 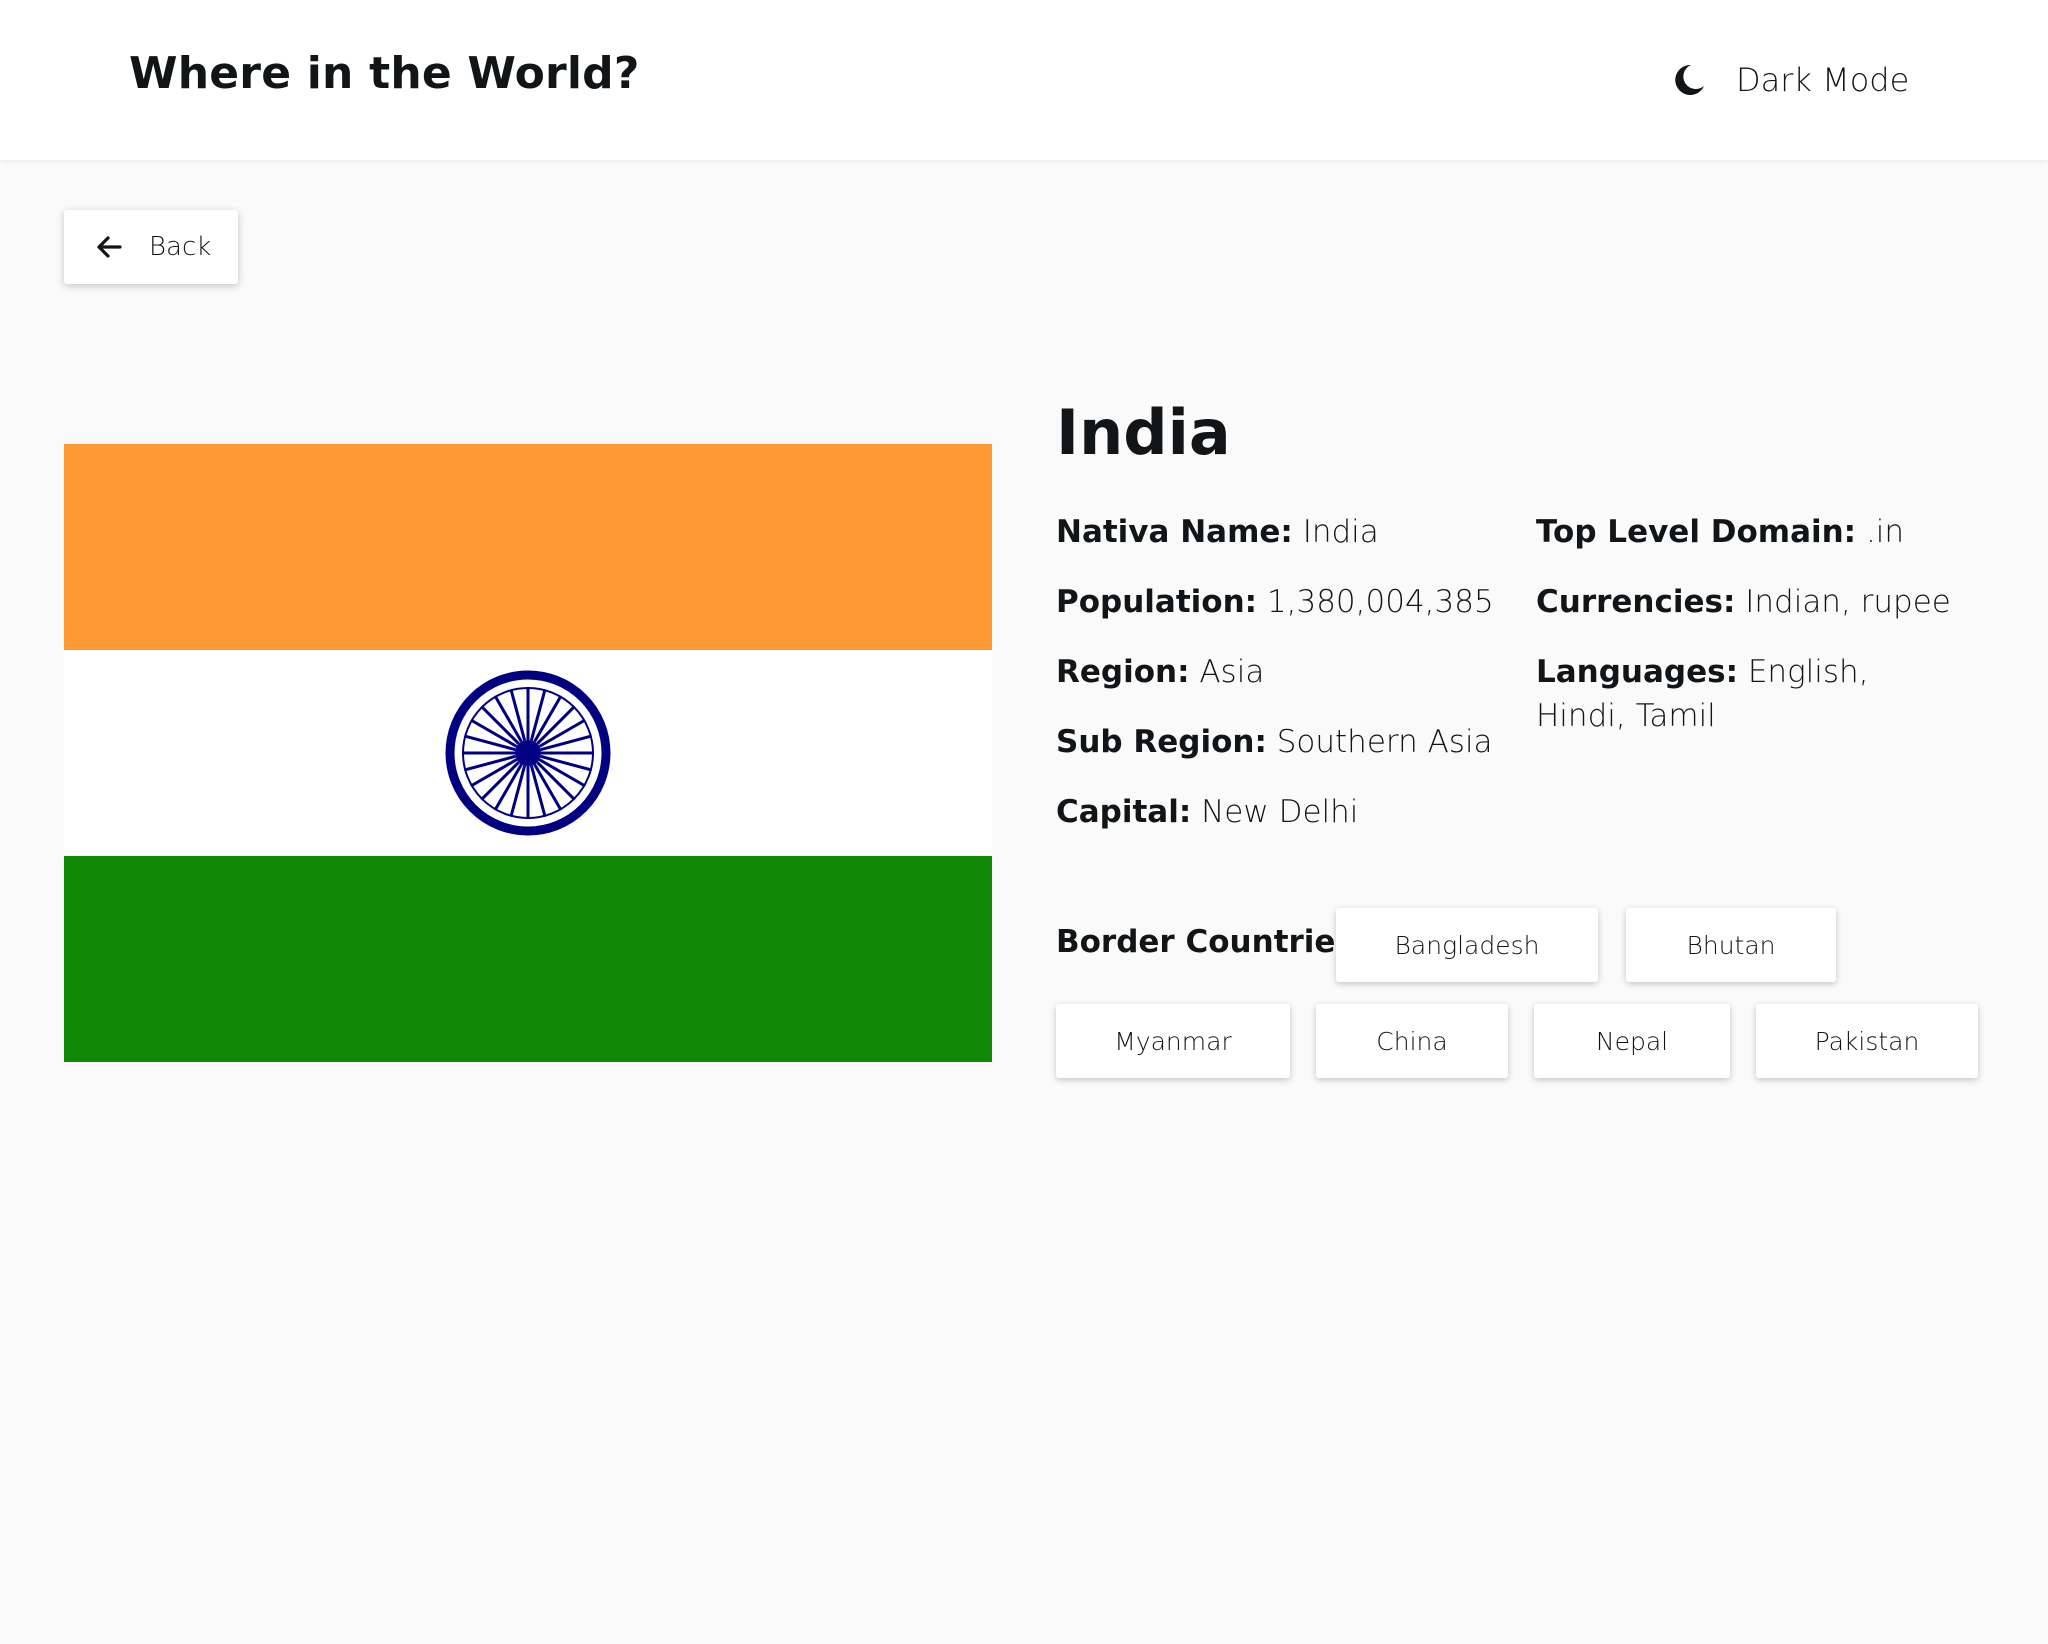 What do you see at coordinates (1024, 80) in the screenshot?
I see `app-header: Where in the World? Dark Mode` at bounding box center [1024, 80].